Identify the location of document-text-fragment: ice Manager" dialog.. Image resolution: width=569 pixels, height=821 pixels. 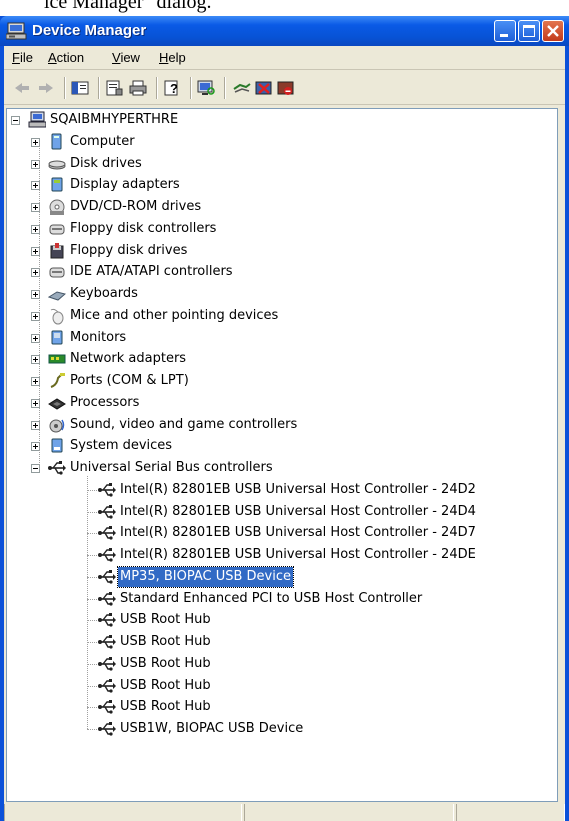
(284, 8).